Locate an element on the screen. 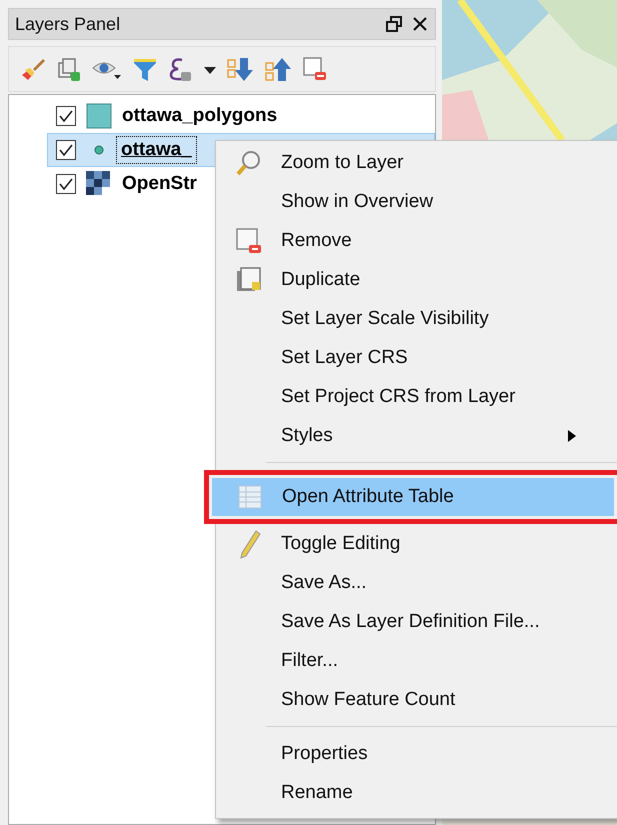 This screenshot has width=617, height=825. layer-name: ottawa_polygons is located at coordinates (200, 116).